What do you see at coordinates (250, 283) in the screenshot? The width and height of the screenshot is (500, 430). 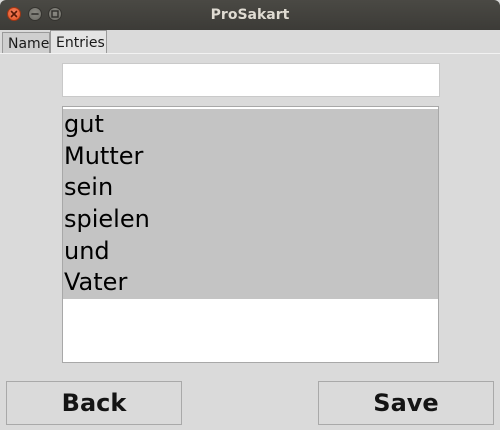 I see `list-item: Vater` at bounding box center [250, 283].